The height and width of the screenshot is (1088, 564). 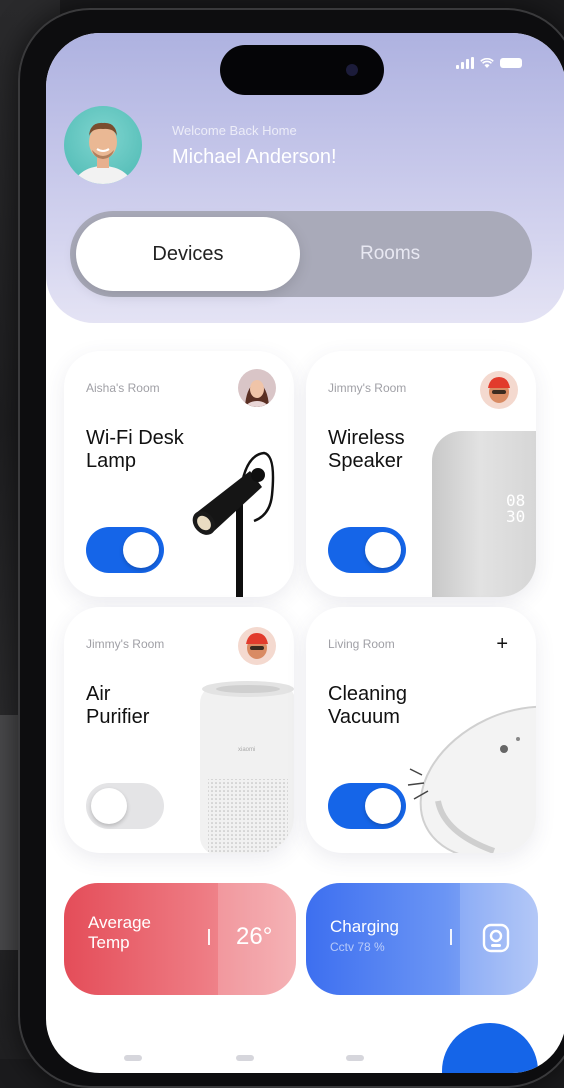 I want to click on front-camera-icon, so click(x=352, y=70).